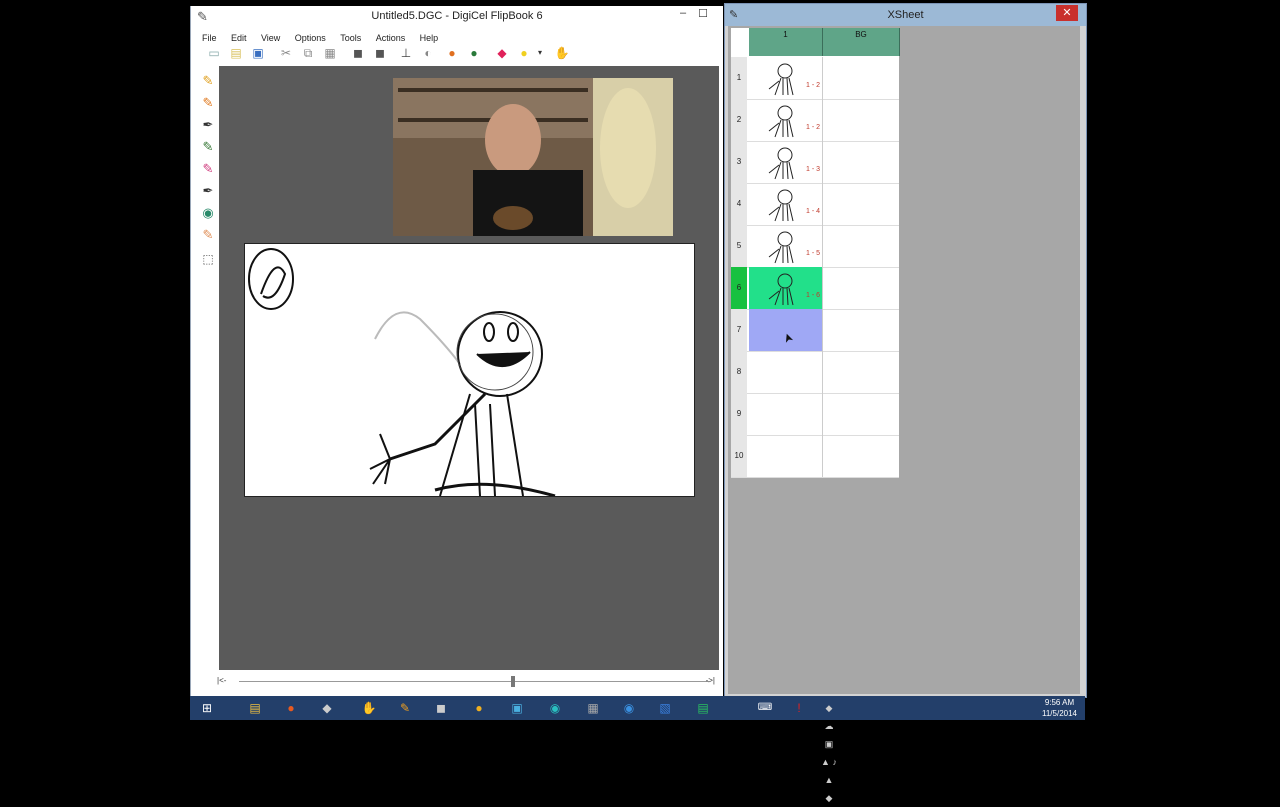  Describe the element at coordinates (739, 246) in the screenshot. I see `row-number: 5` at that location.